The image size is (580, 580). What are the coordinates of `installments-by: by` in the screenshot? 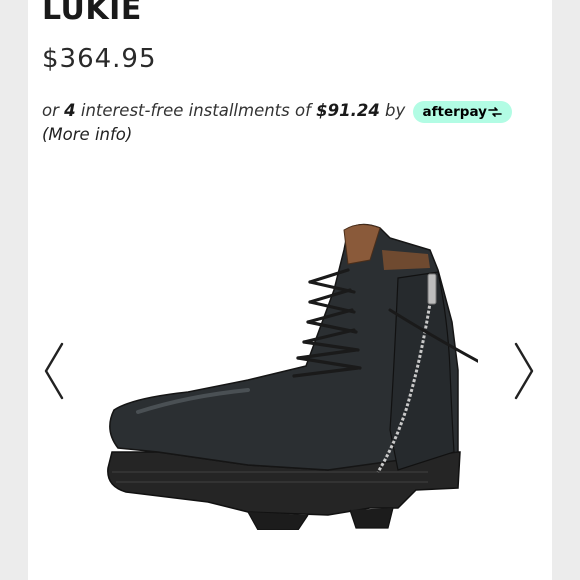 It's located at (395, 110).